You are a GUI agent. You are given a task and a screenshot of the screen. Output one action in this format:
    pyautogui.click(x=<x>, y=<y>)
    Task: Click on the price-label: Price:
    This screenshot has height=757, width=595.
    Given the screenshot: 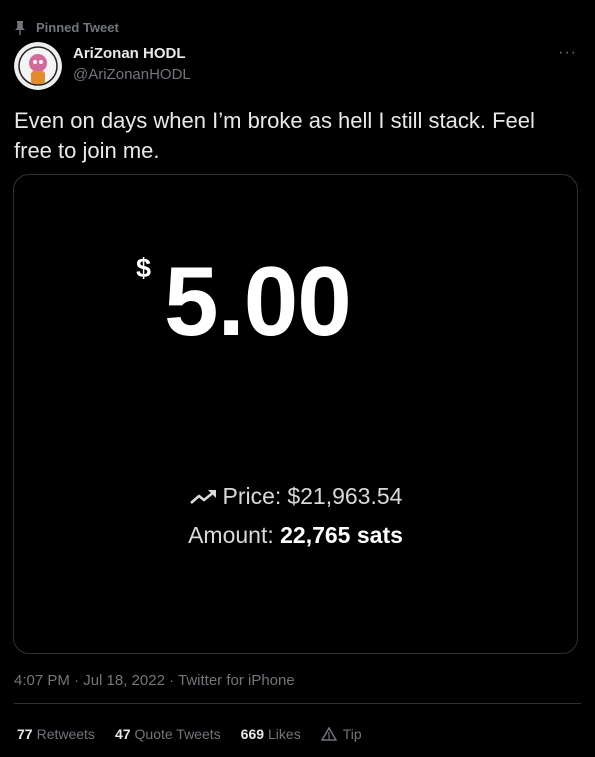 What is the action you would take?
    pyautogui.click(x=252, y=496)
    